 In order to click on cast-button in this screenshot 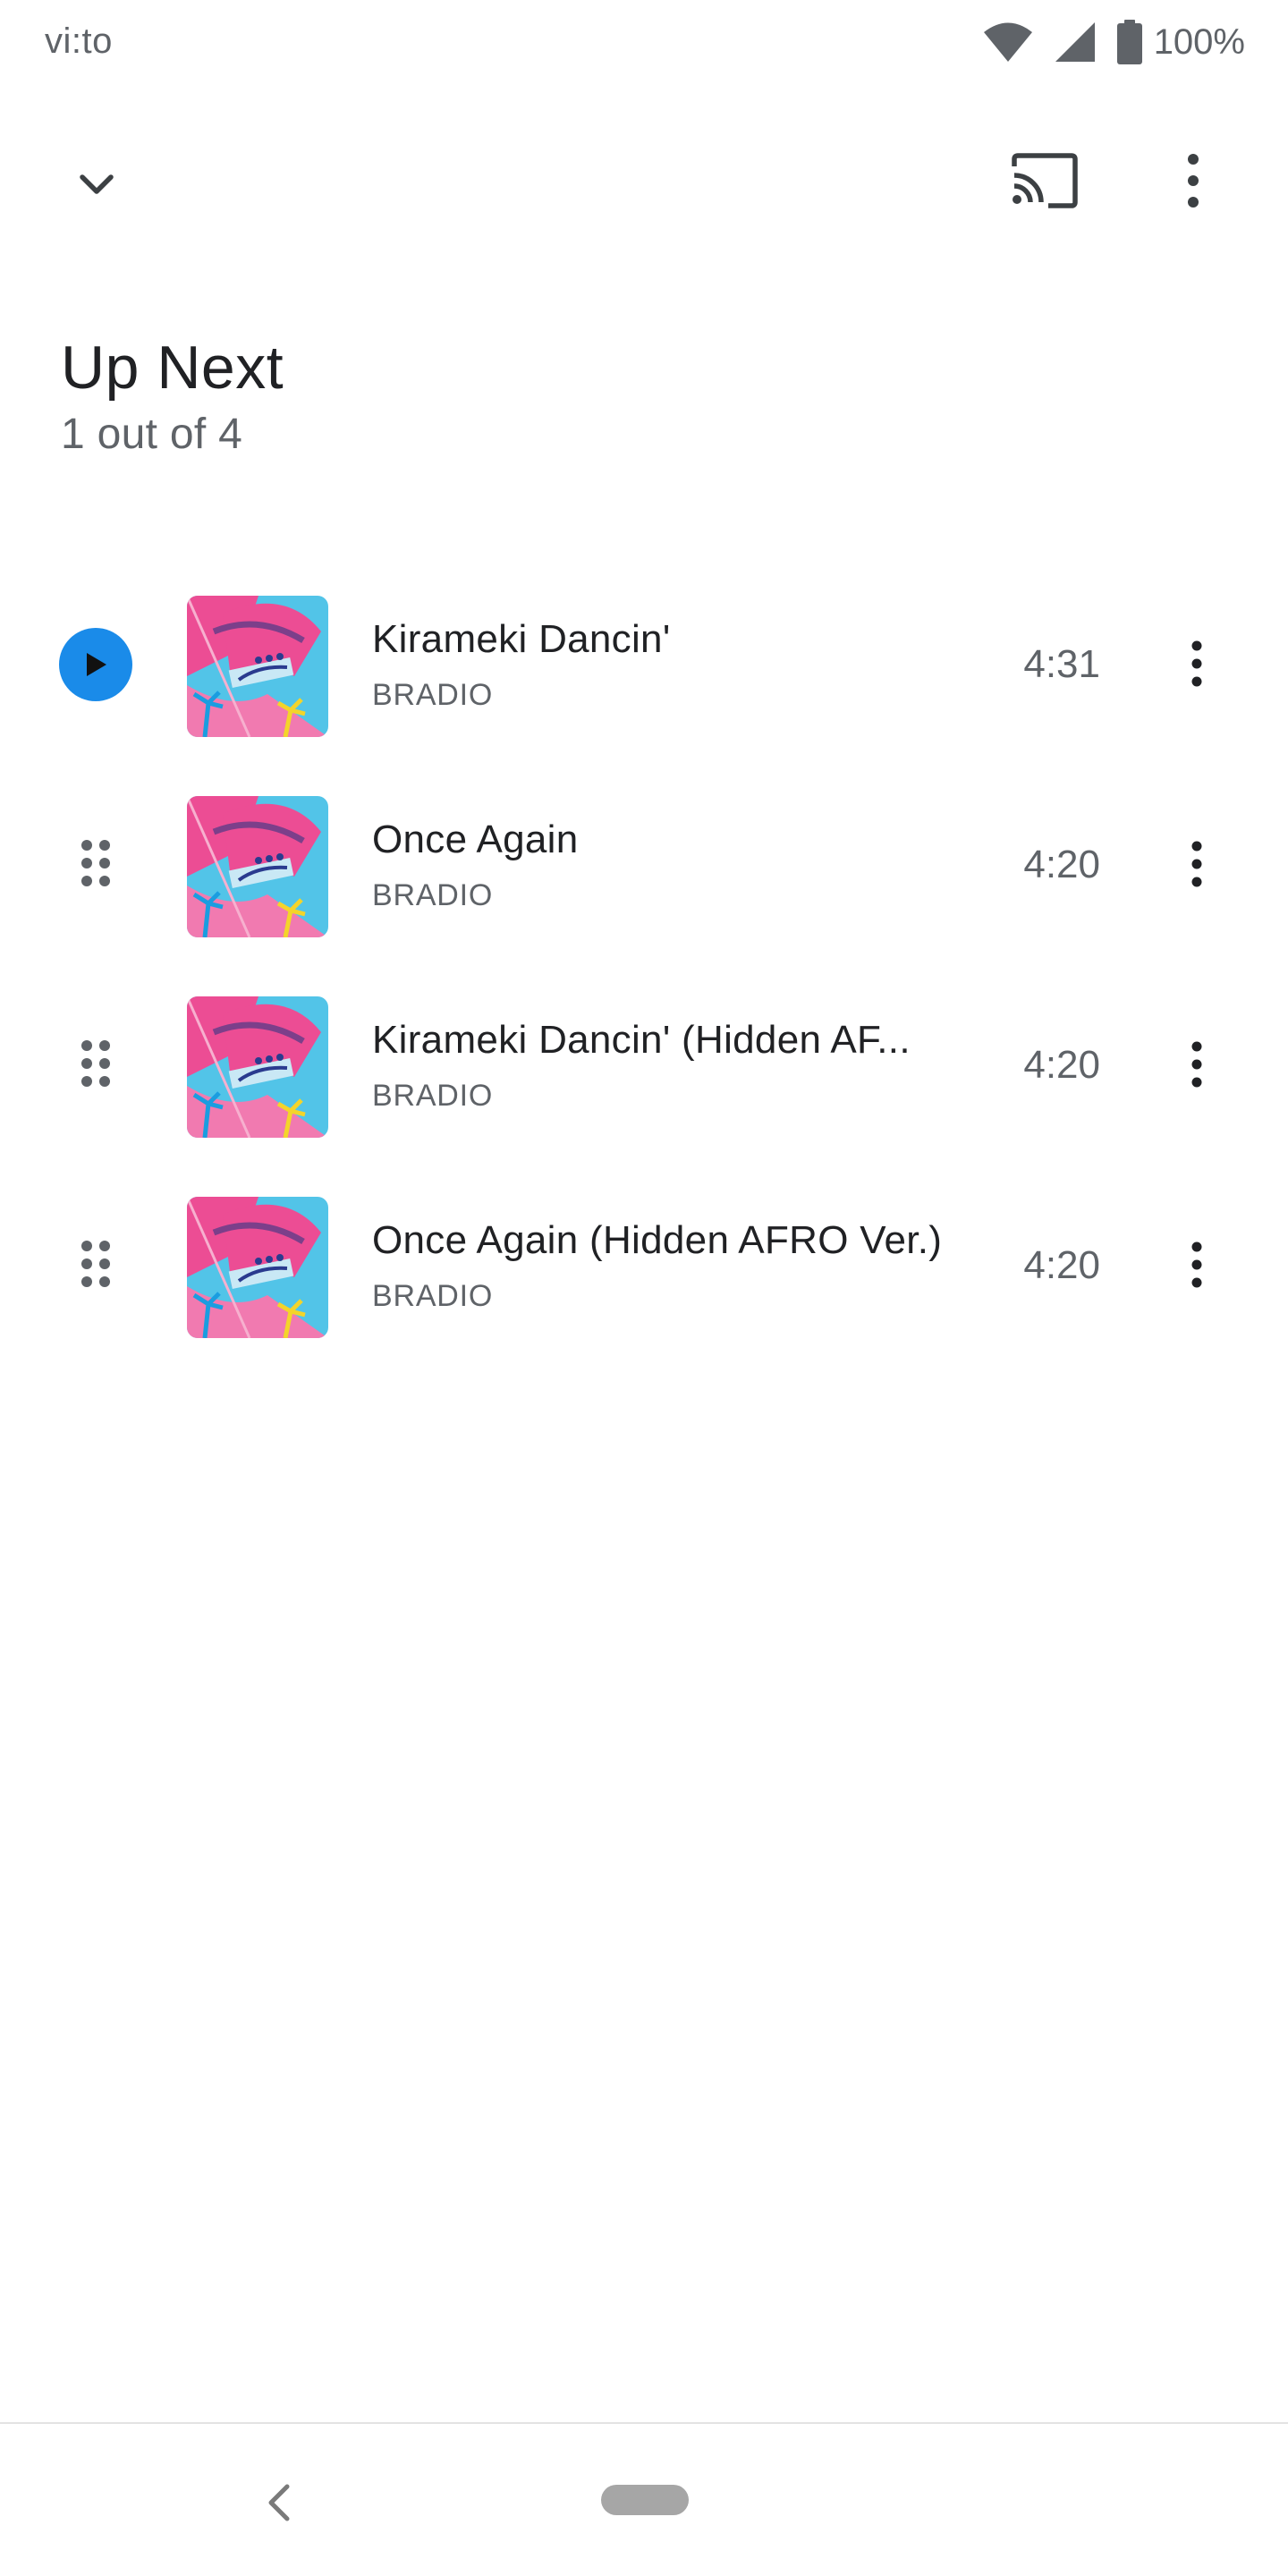, I will do `click(1044, 182)`.